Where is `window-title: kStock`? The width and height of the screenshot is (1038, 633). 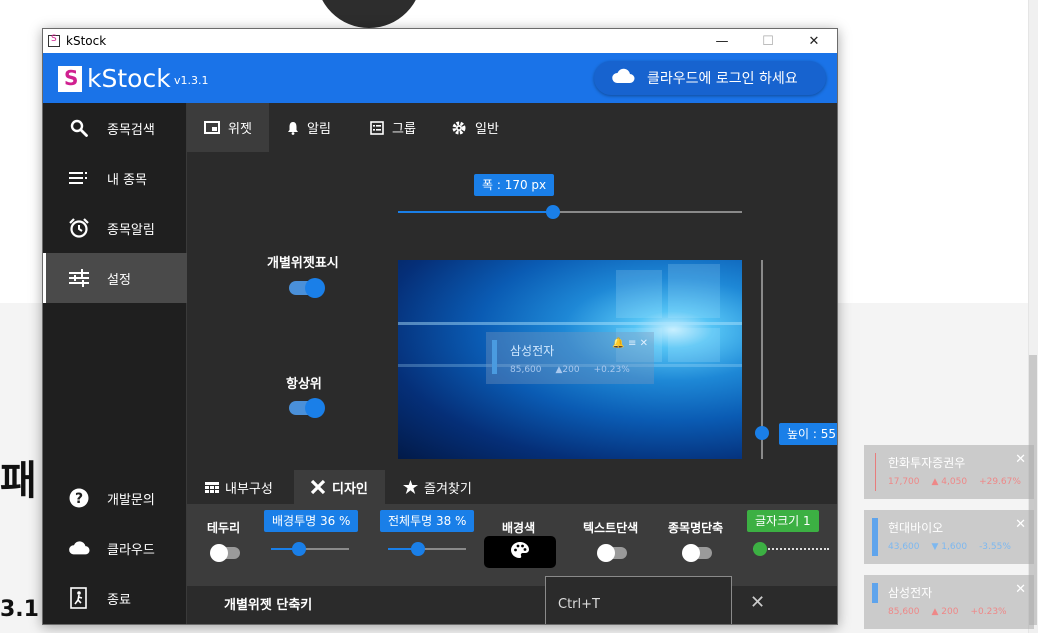
window-title: kStock is located at coordinates (86, 41).